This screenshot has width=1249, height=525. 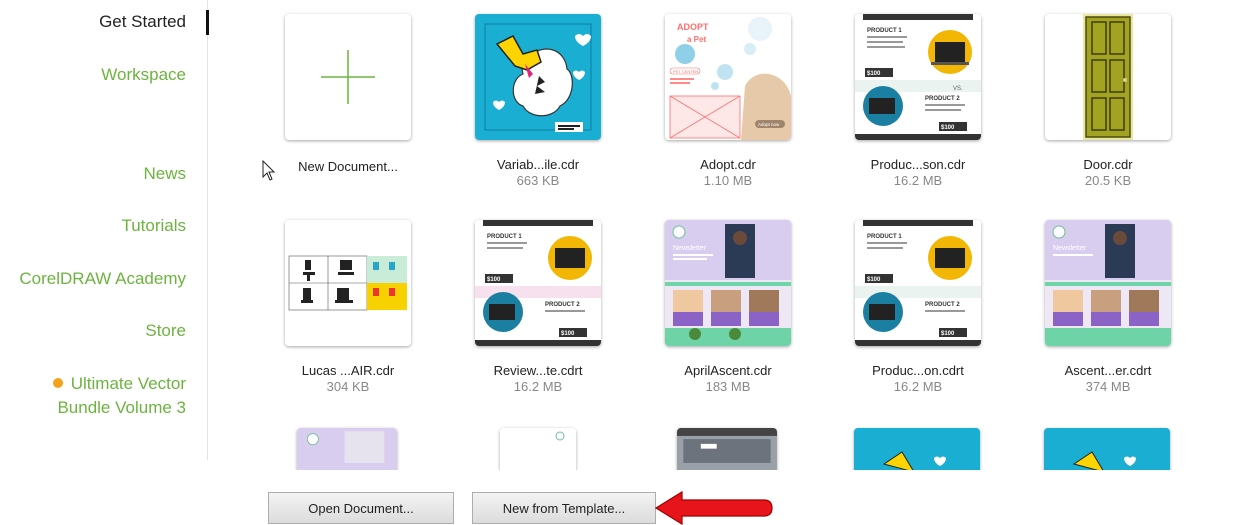 I want to click on nav-workspace: Workspace, so click(x=143, y=75).